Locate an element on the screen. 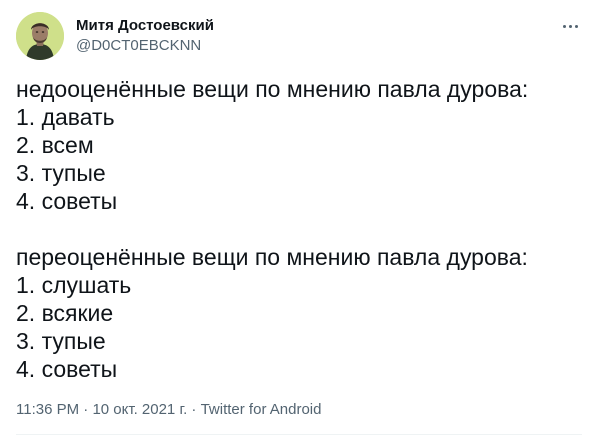 This screenshot has height=440, width=598. portrait-avatar-icon is located at coordinates (40, 36).